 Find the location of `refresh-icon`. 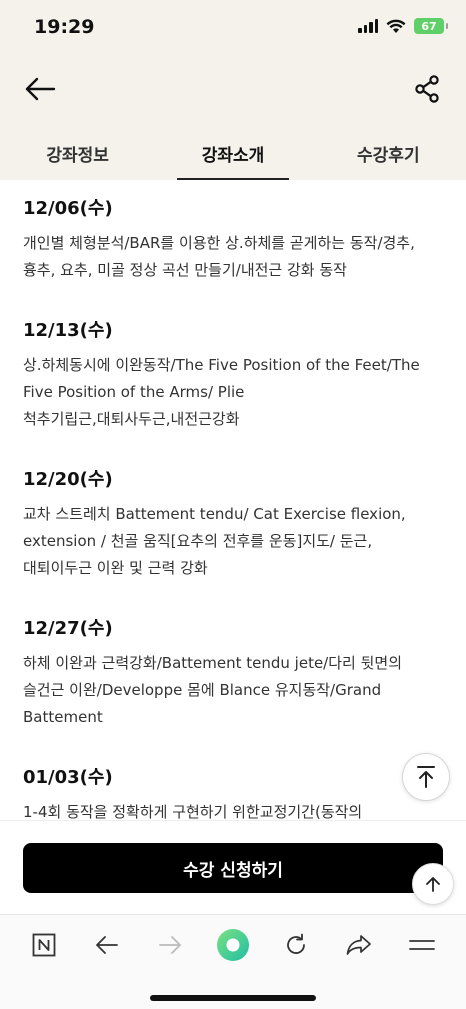

refresh-icon is located at coordinates (296, 943).